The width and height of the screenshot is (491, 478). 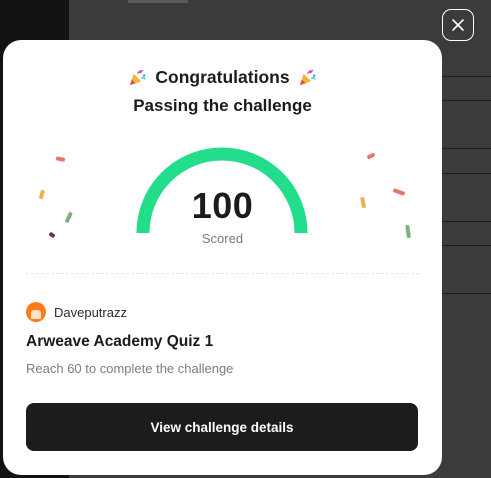 I want to click on close-button, so click(x=458, y=25).